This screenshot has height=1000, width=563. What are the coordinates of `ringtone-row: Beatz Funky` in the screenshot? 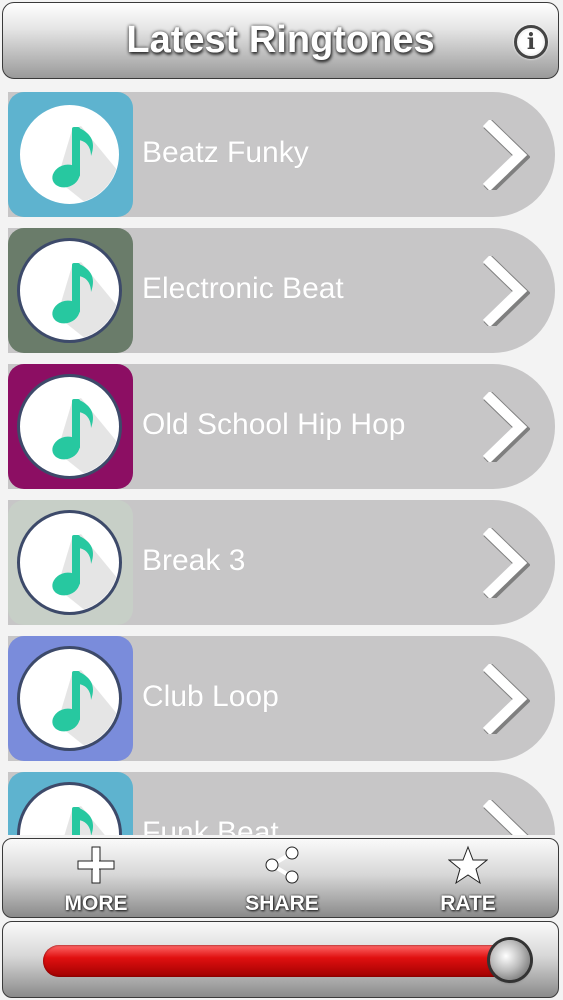 It's located at (281, 154).